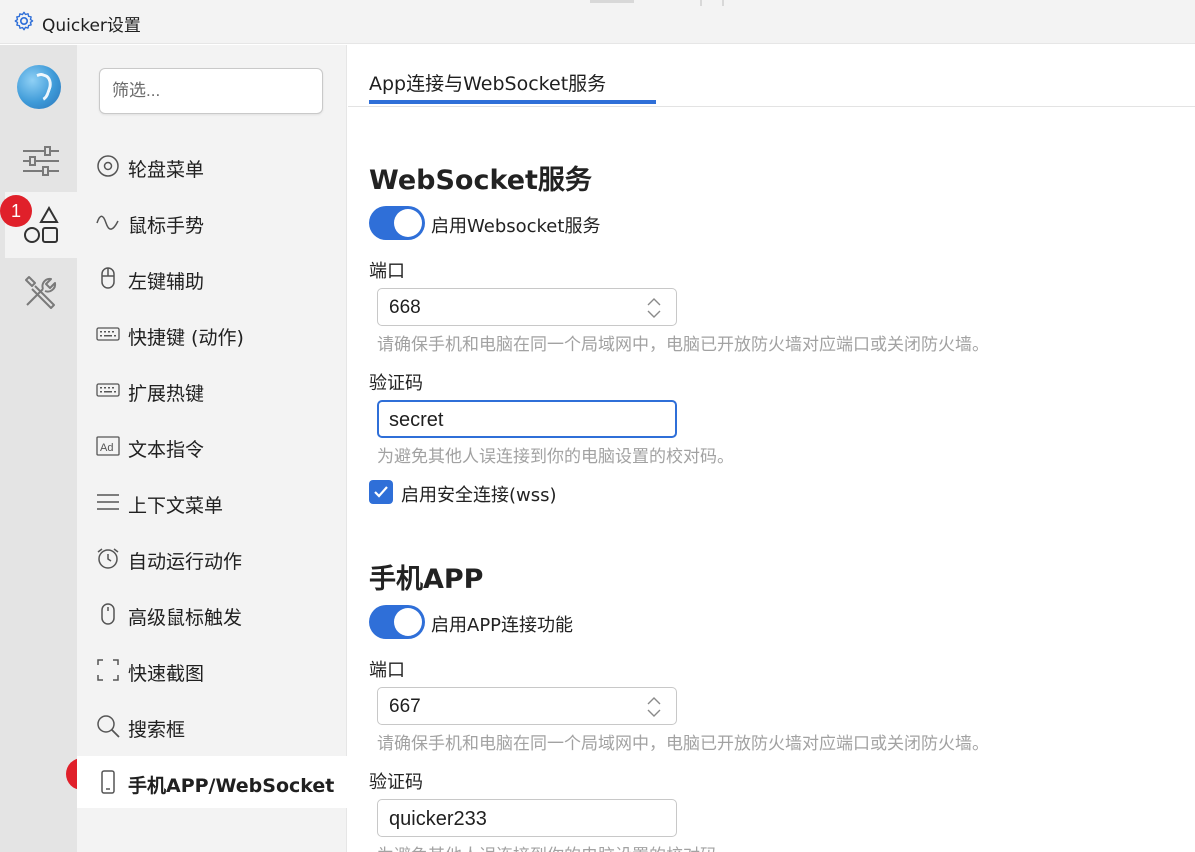 Image resolution: width=1195 pixels, height=852 pixels. I want to click on nav-item-label: 手机APP/WebSocket, so click(231, 786).